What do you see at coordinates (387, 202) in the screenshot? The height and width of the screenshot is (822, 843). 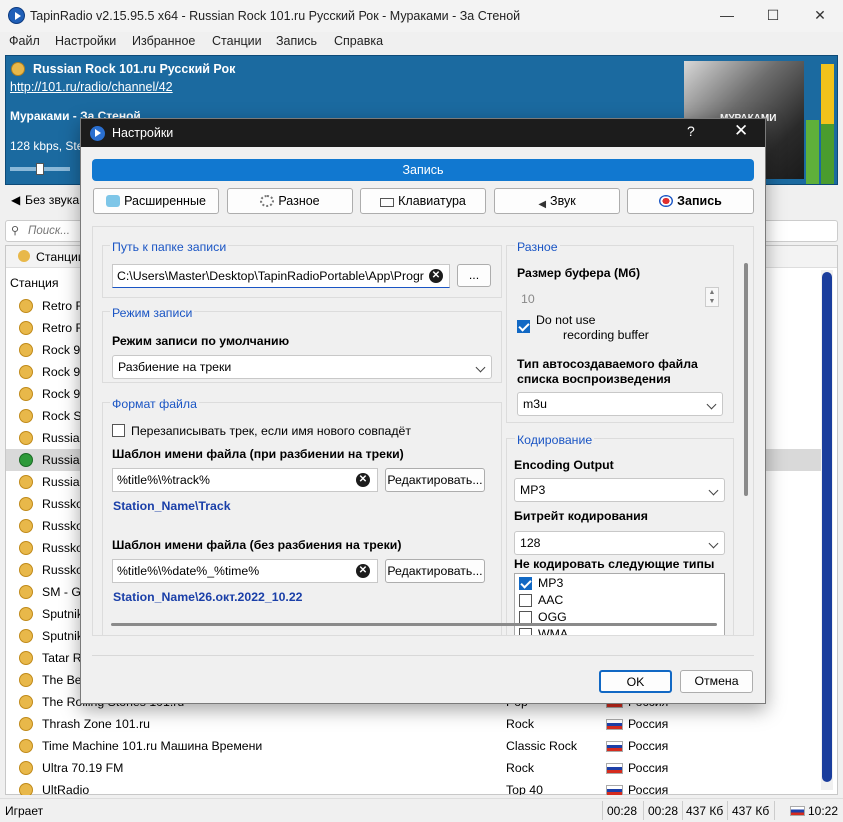 I see `keyboard-icon` at bounding box center [387, 202].